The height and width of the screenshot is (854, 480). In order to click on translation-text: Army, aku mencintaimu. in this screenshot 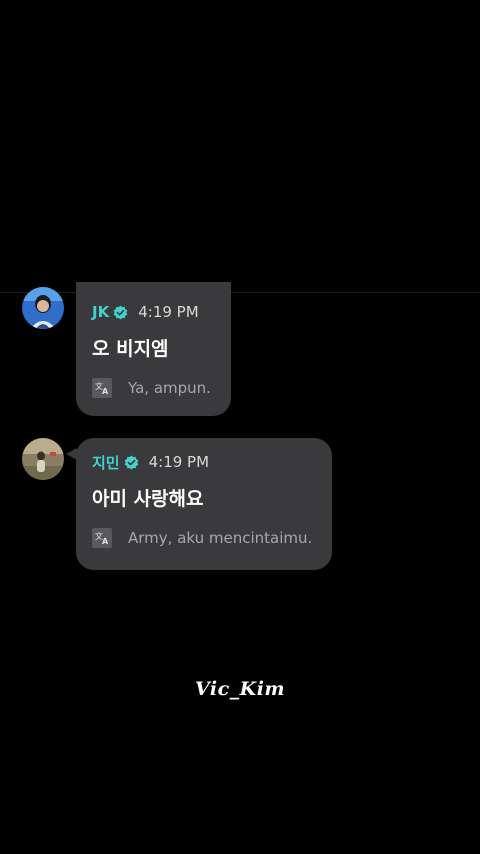, I will do `click(220, 538)`.